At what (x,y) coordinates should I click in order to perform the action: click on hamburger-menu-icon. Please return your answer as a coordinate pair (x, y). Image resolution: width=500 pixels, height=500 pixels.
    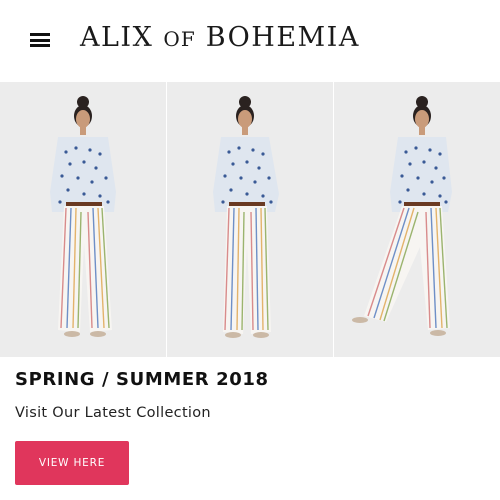
    Looking at the image, I should click on (40, 40).